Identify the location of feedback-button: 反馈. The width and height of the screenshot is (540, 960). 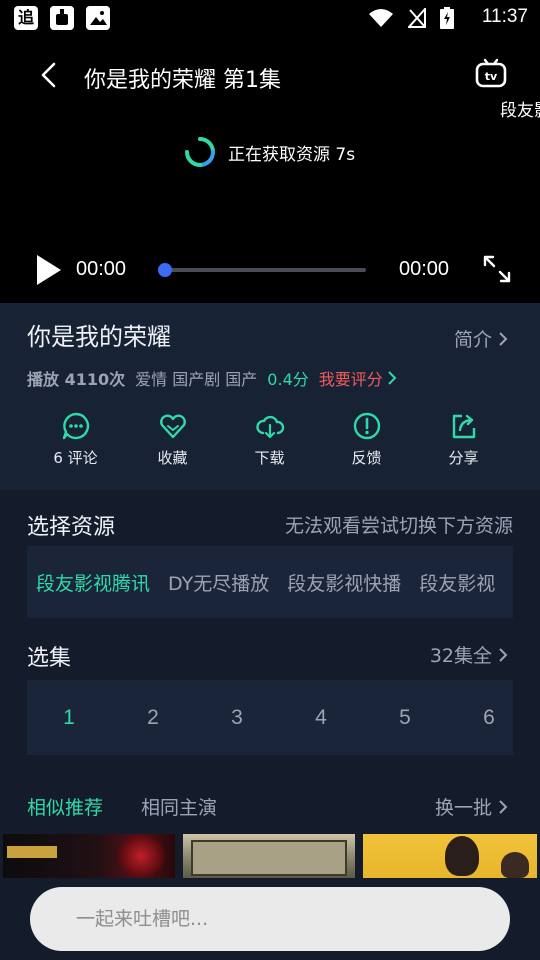
(366, 439).